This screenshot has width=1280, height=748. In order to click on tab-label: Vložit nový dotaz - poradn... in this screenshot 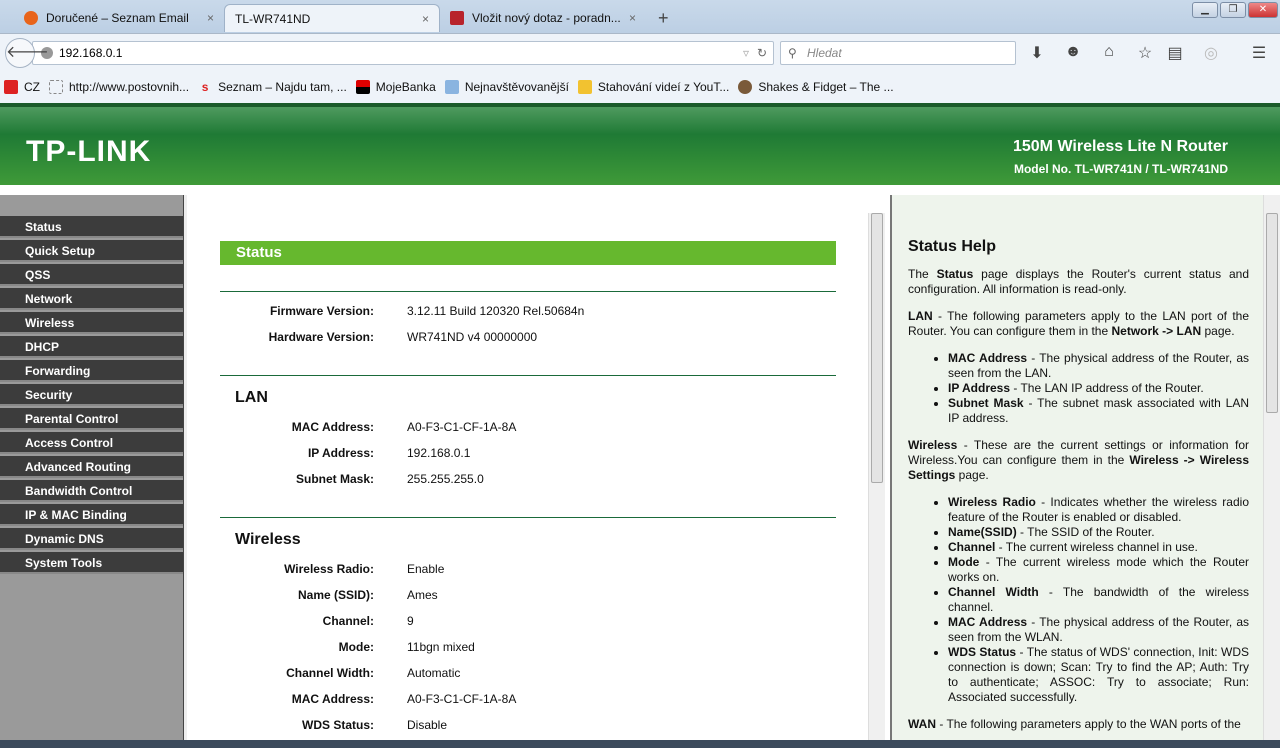, I will do `click(546, 18)`.